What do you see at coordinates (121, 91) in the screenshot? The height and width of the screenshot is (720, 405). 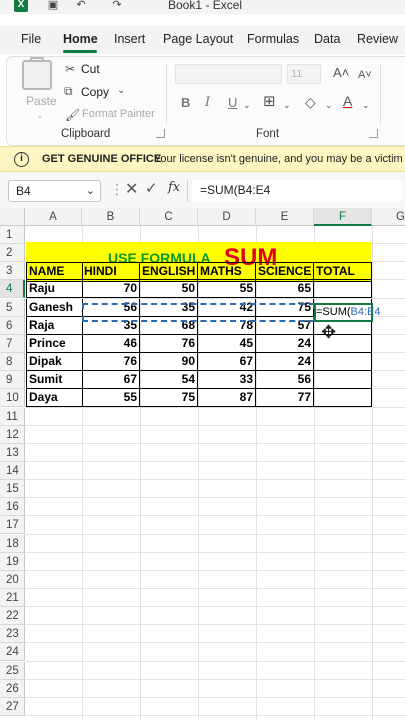 I see `copy-chevron-icon: ⌄` at bounding box center [121, 91].